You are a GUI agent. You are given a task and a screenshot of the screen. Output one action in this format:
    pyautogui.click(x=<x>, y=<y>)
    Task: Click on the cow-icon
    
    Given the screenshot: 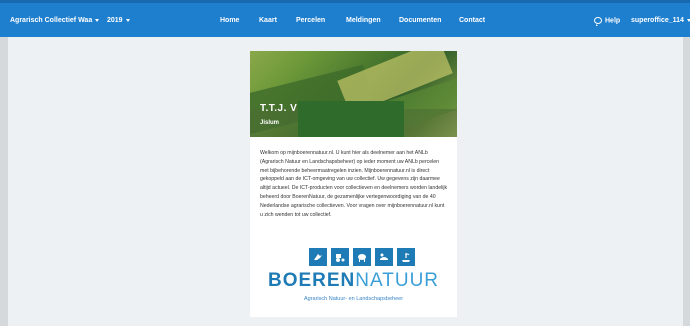 What is the action you would take?
    pyautogui.click(x=362, y=257)
    